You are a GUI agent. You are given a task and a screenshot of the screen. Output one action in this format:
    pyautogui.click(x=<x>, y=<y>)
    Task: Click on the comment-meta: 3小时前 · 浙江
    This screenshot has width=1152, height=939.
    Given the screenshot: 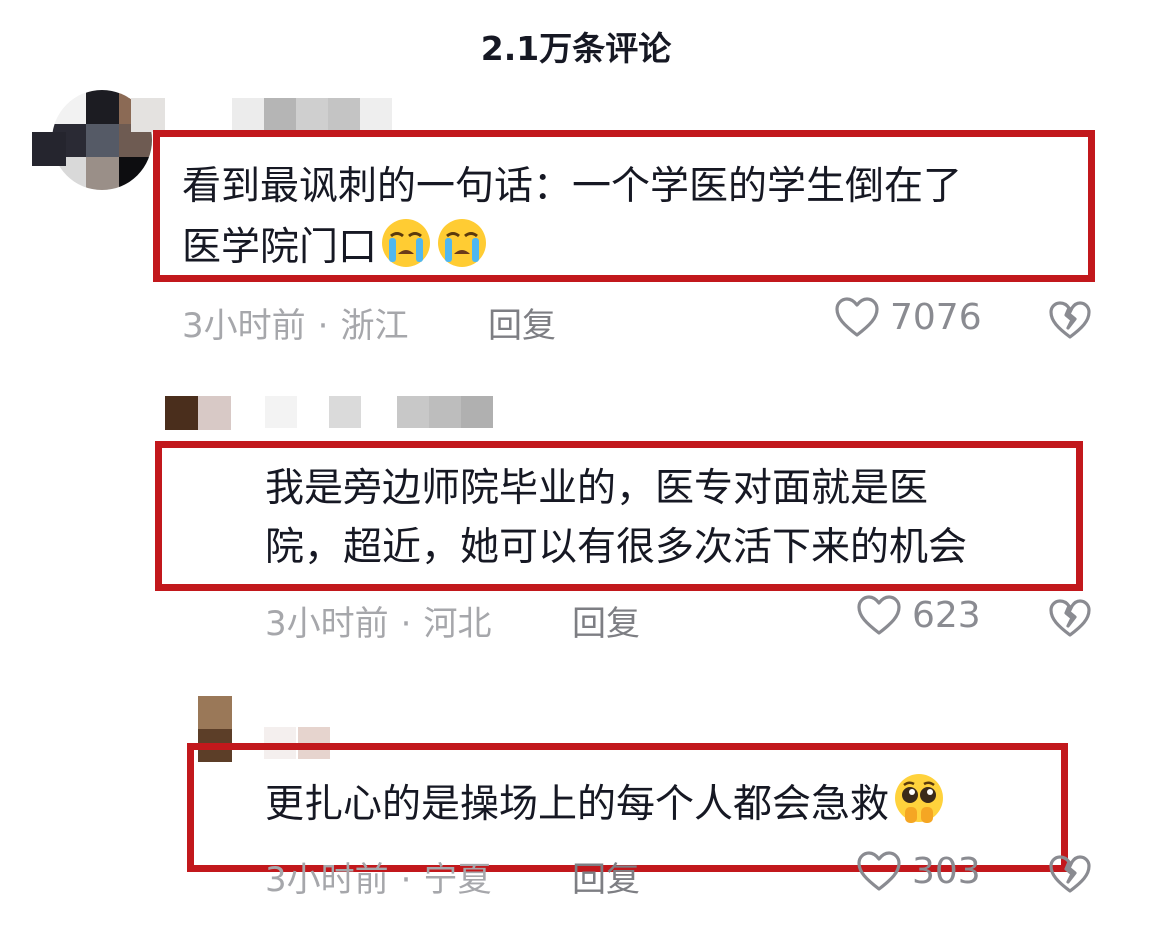 What is the action you would take?
    pyautogui.click(x=295, y=322)
    